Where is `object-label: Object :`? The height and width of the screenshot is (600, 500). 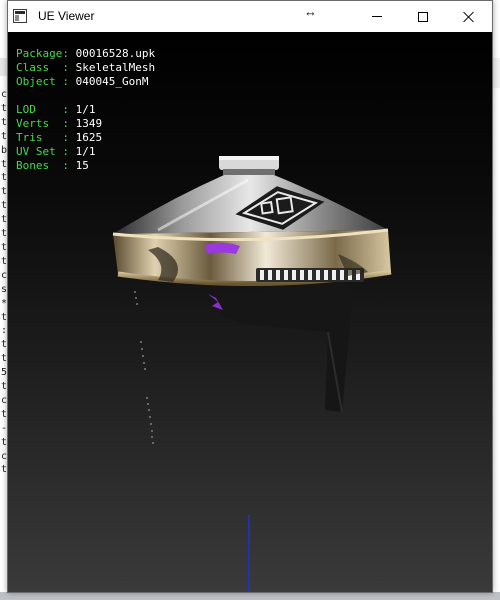 object-label: Object : is located at coordinates (42, 81).